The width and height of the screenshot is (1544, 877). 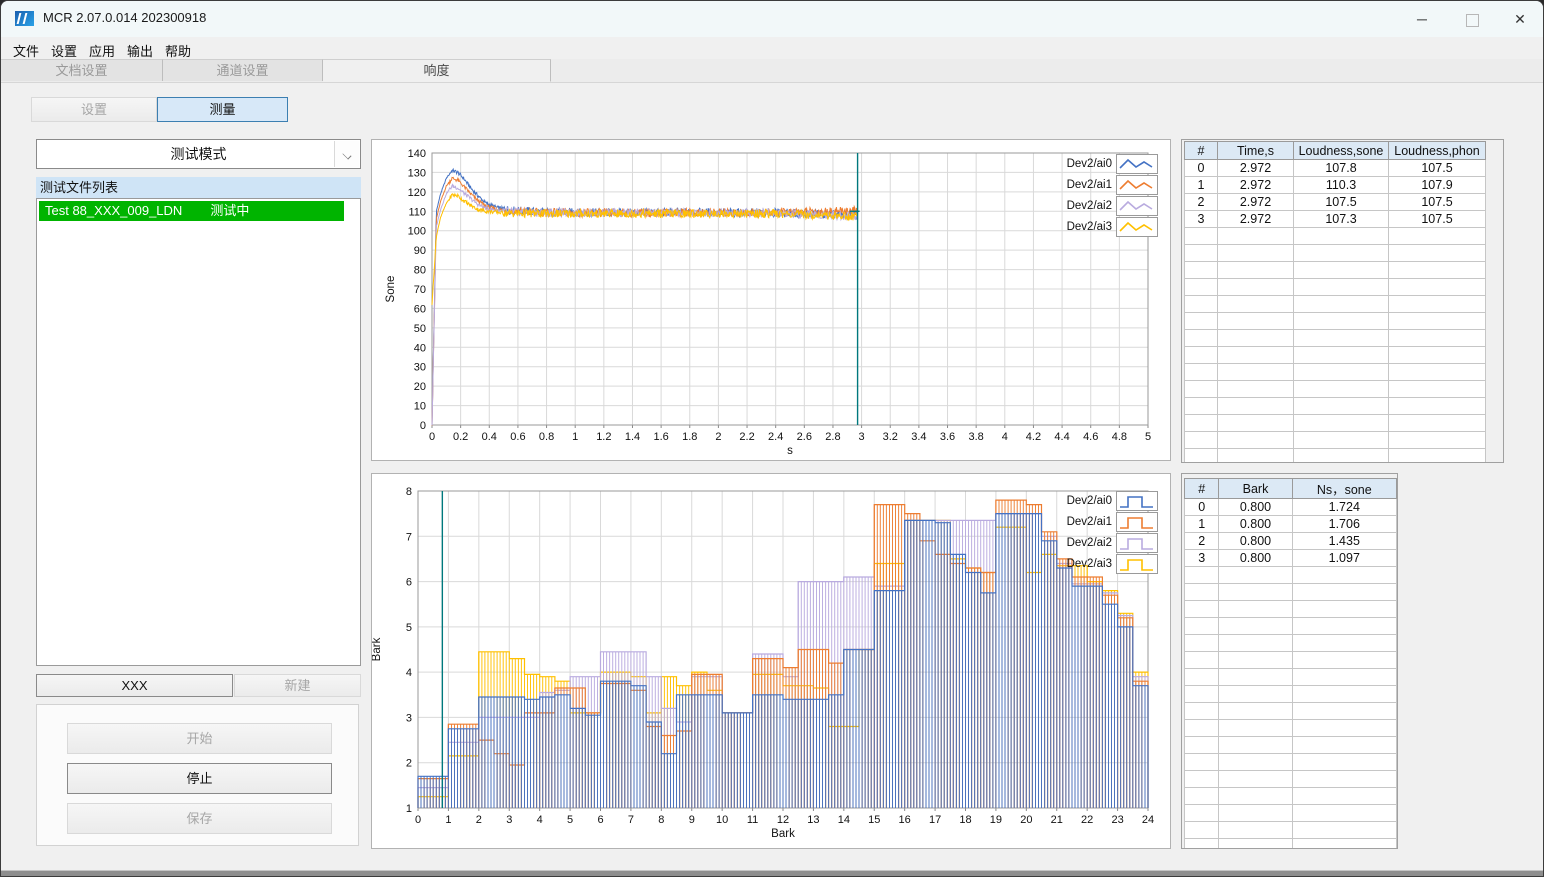 I want to click on svg-text: 2.6, so click(x=804, y=437).